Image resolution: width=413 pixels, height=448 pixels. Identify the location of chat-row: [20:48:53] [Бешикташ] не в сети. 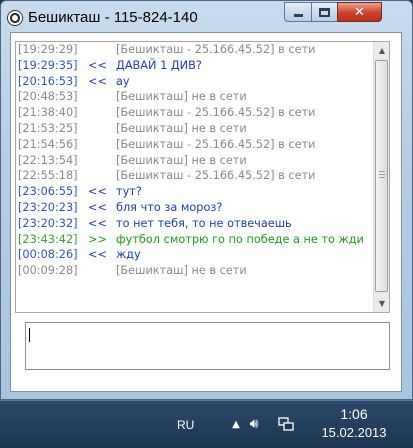
(195, 97).